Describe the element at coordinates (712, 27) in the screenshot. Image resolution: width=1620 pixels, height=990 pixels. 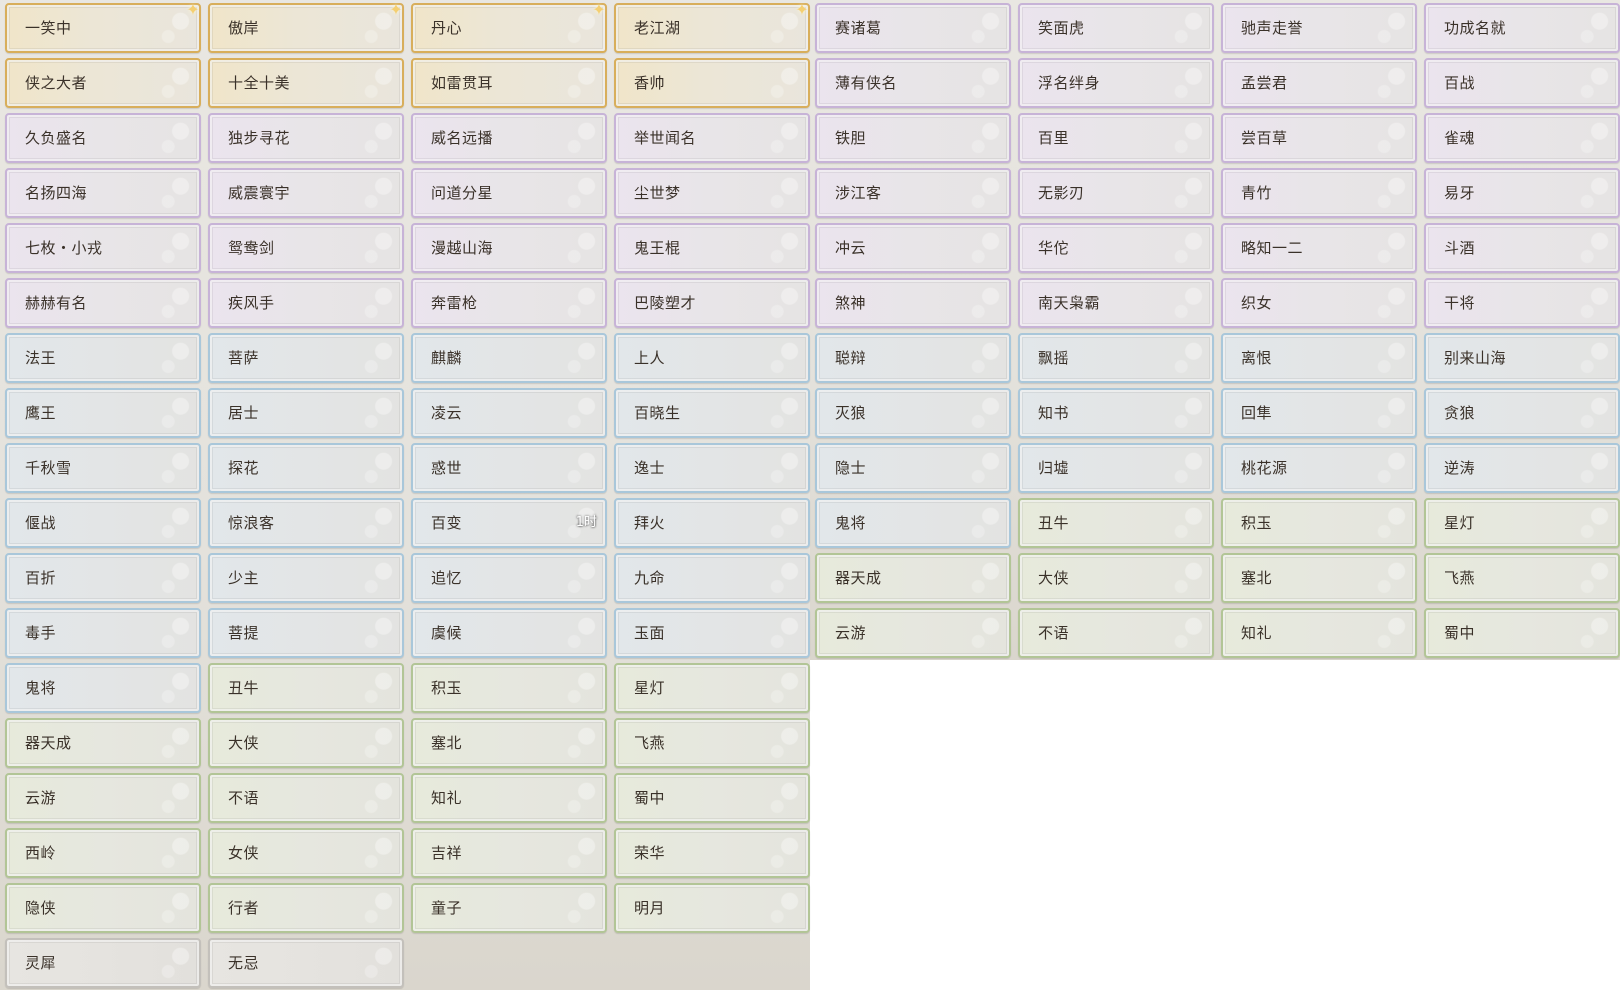
I see `title-tile: 老江湖 ✦` at that location.